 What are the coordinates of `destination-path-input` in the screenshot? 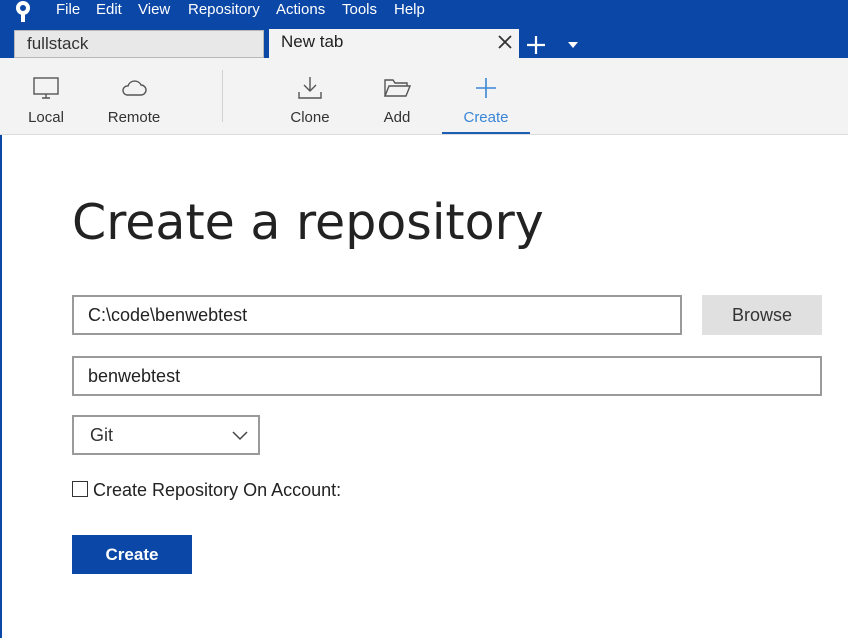 It's located at (377, 315).